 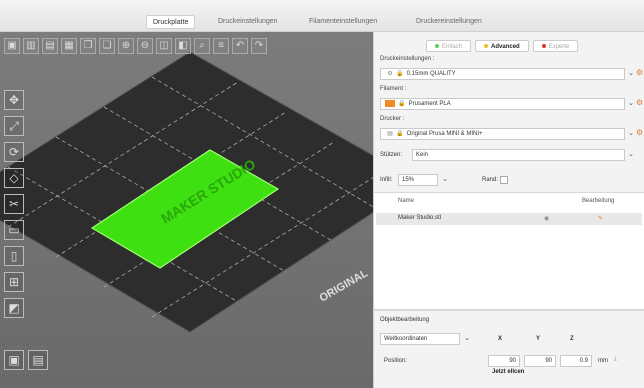 What do you see at coordinates (615, 359) in the screenshot?
I see `drop-to-bed-icon: ⤓` at bounding box center [615, 359].